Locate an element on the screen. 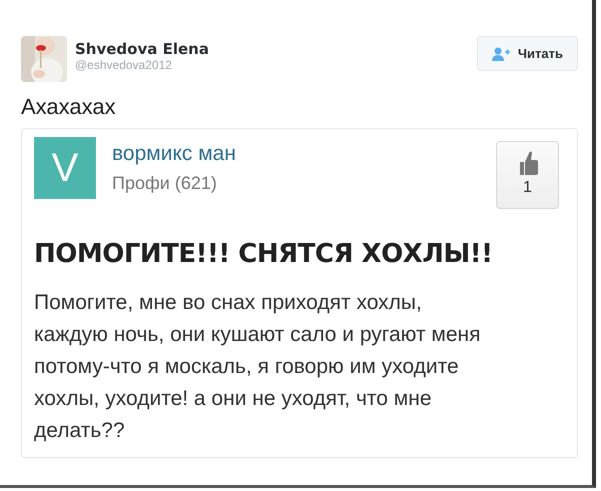 The height and width of the screenshot is (491, 601). follow-button: Читать is located at coordinates (527, 53).